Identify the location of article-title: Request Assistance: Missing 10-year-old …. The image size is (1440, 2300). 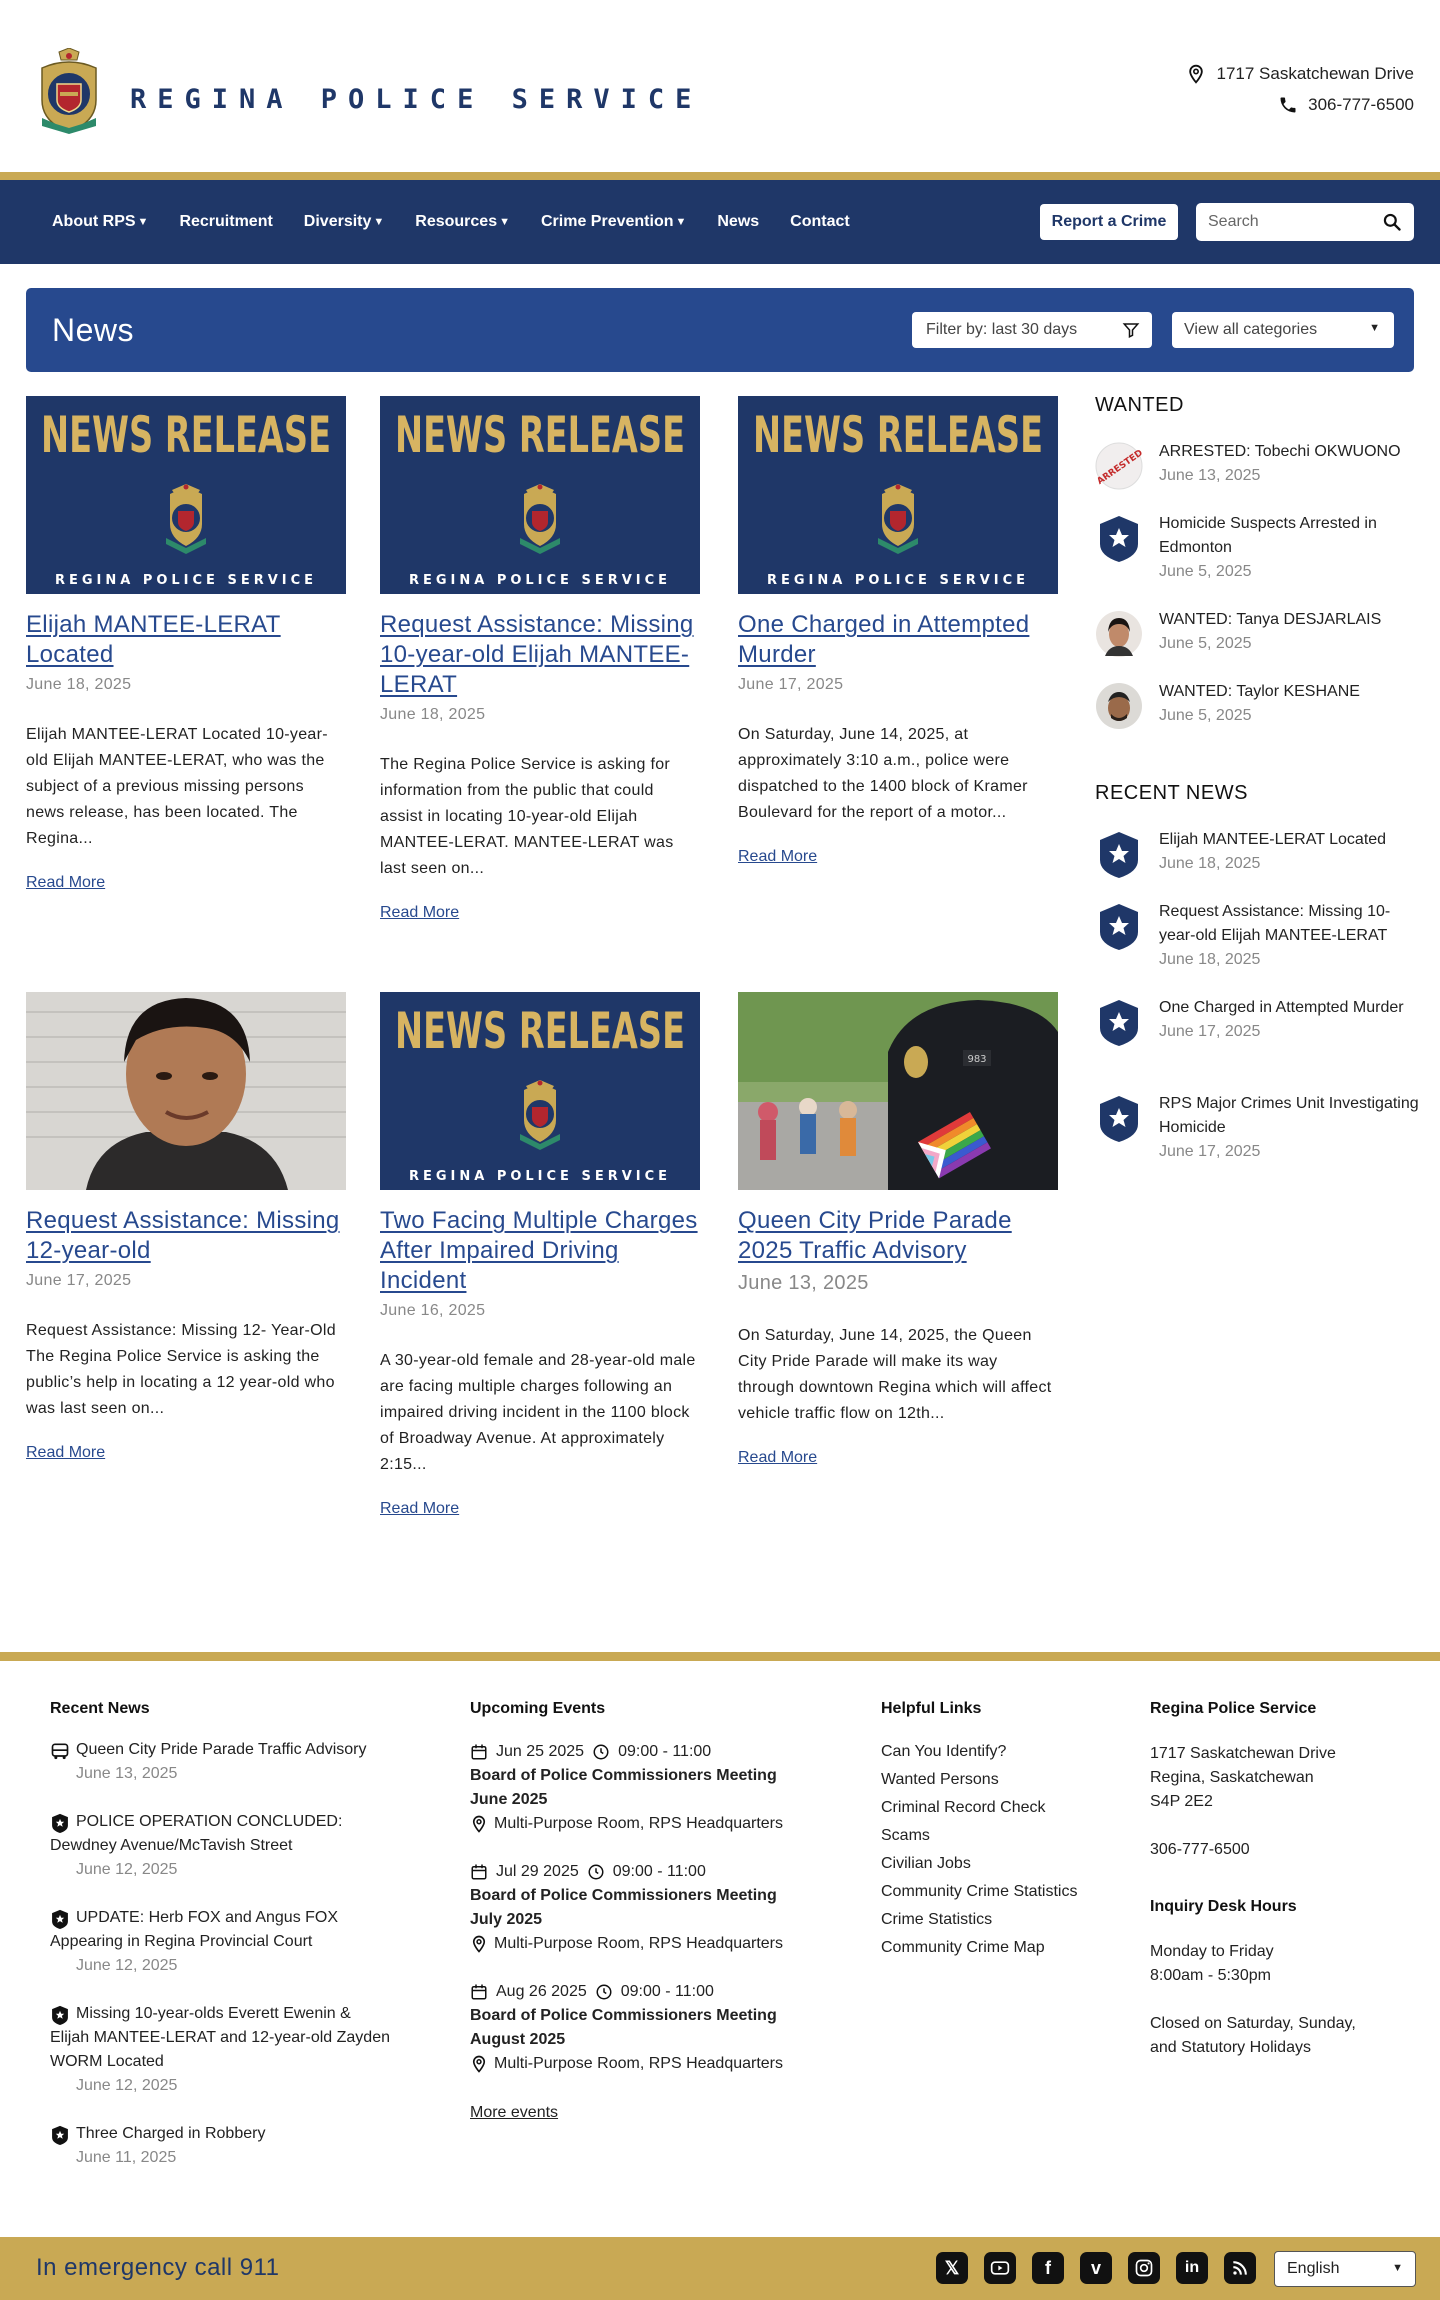
(540, 655).